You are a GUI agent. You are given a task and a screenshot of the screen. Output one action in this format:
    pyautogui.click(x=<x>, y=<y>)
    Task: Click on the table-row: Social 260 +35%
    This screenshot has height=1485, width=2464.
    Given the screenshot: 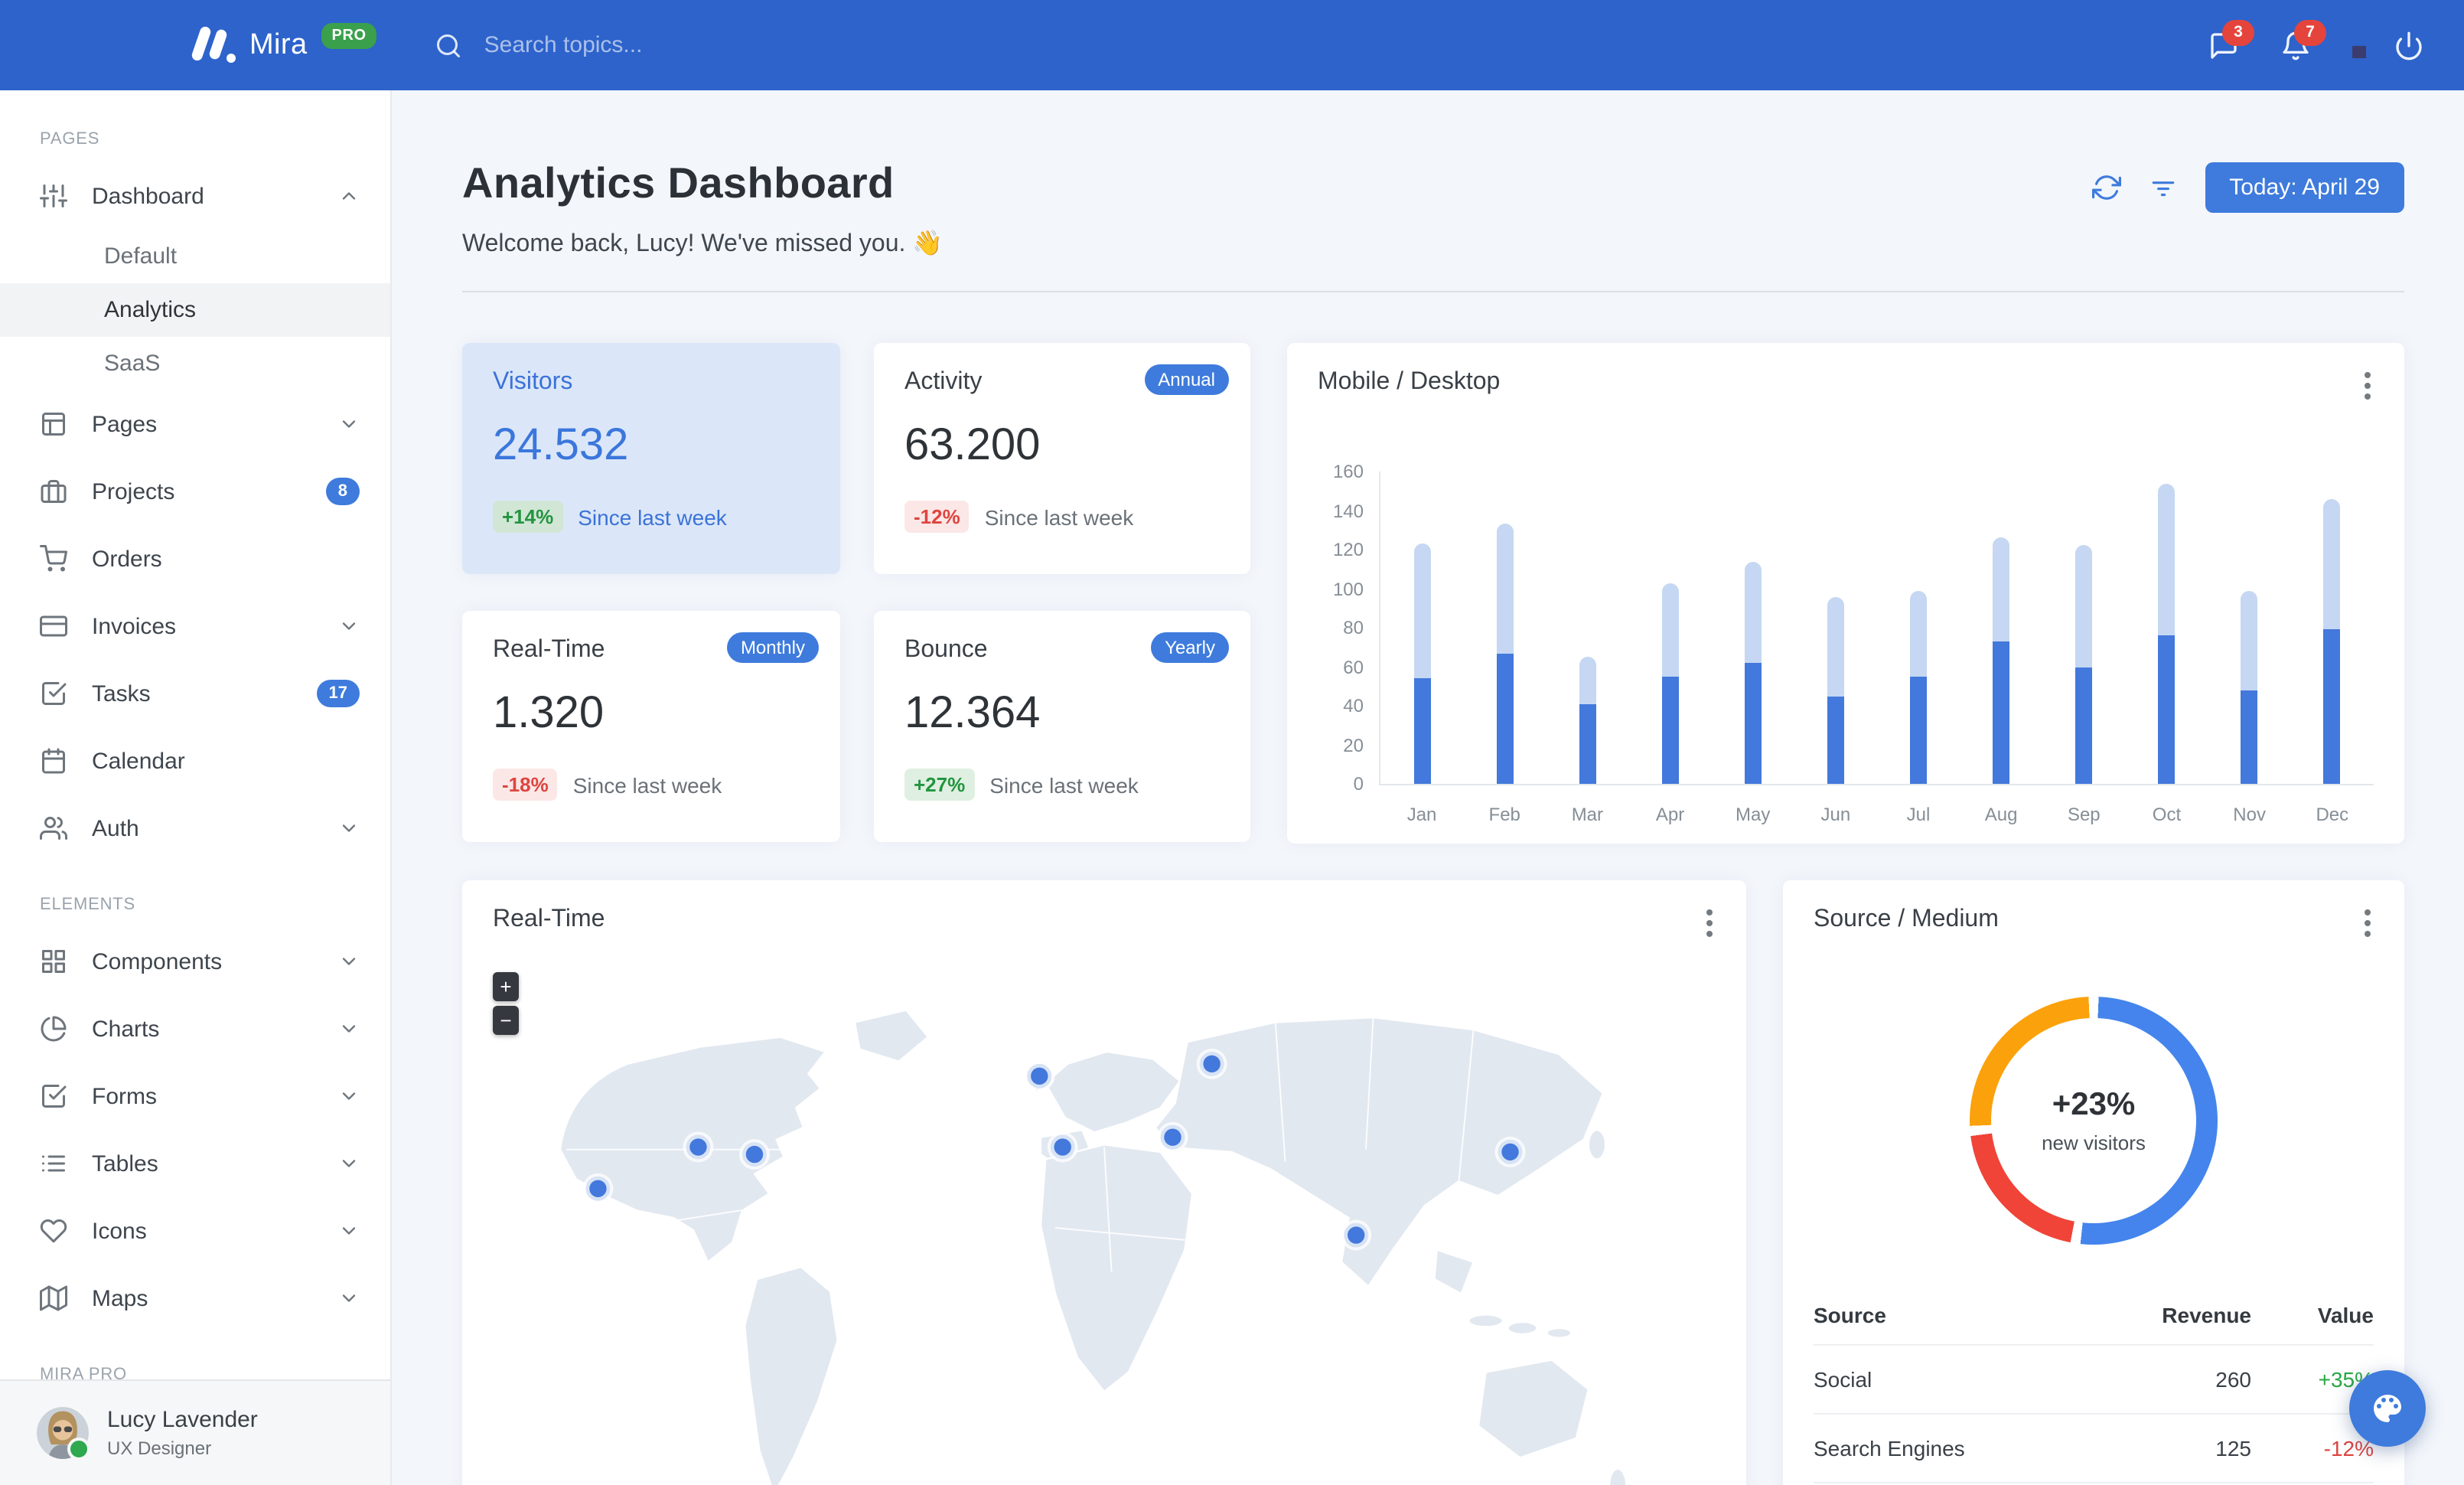 What is the action you would take?
    pyautogui.click(x=2094, y=1378)
    